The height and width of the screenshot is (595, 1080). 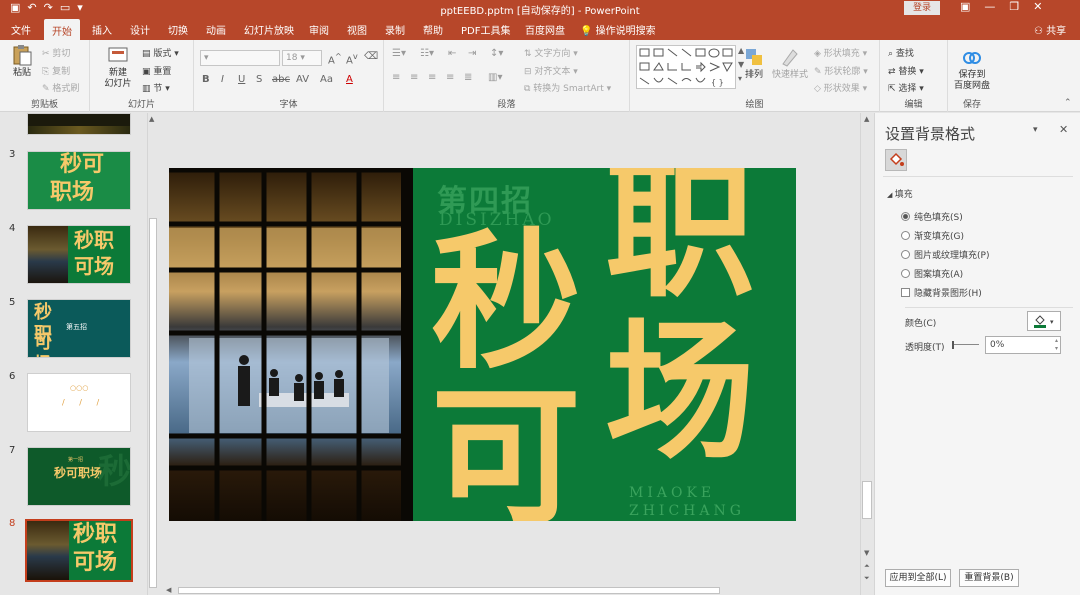 I want to click on scroll-down-icon: ▼, so click(x=866, y=553).